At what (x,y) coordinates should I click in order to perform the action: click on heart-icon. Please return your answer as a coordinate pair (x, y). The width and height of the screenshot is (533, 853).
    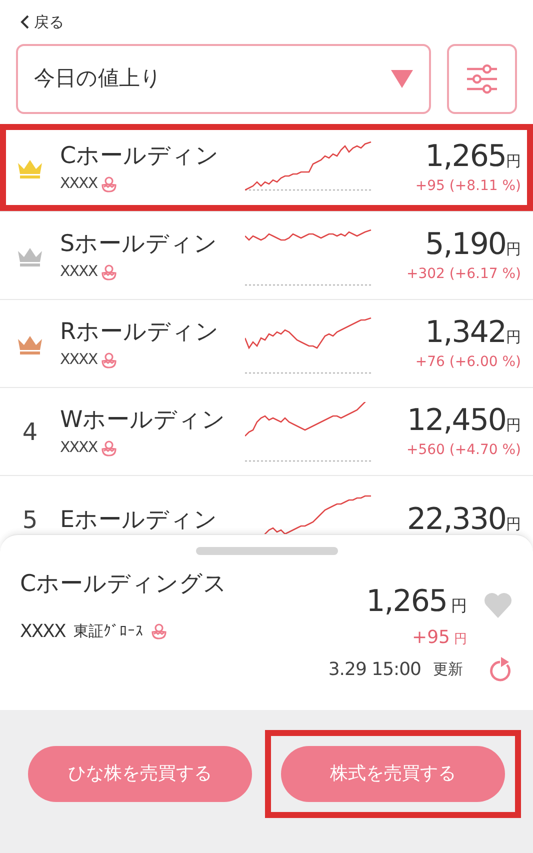
    Looking at the image, I should click on (498, 605).